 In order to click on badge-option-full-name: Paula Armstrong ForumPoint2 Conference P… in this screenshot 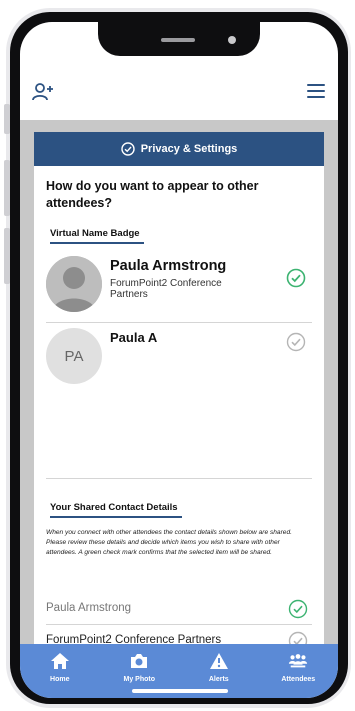, I will do `click(181, 286)`.